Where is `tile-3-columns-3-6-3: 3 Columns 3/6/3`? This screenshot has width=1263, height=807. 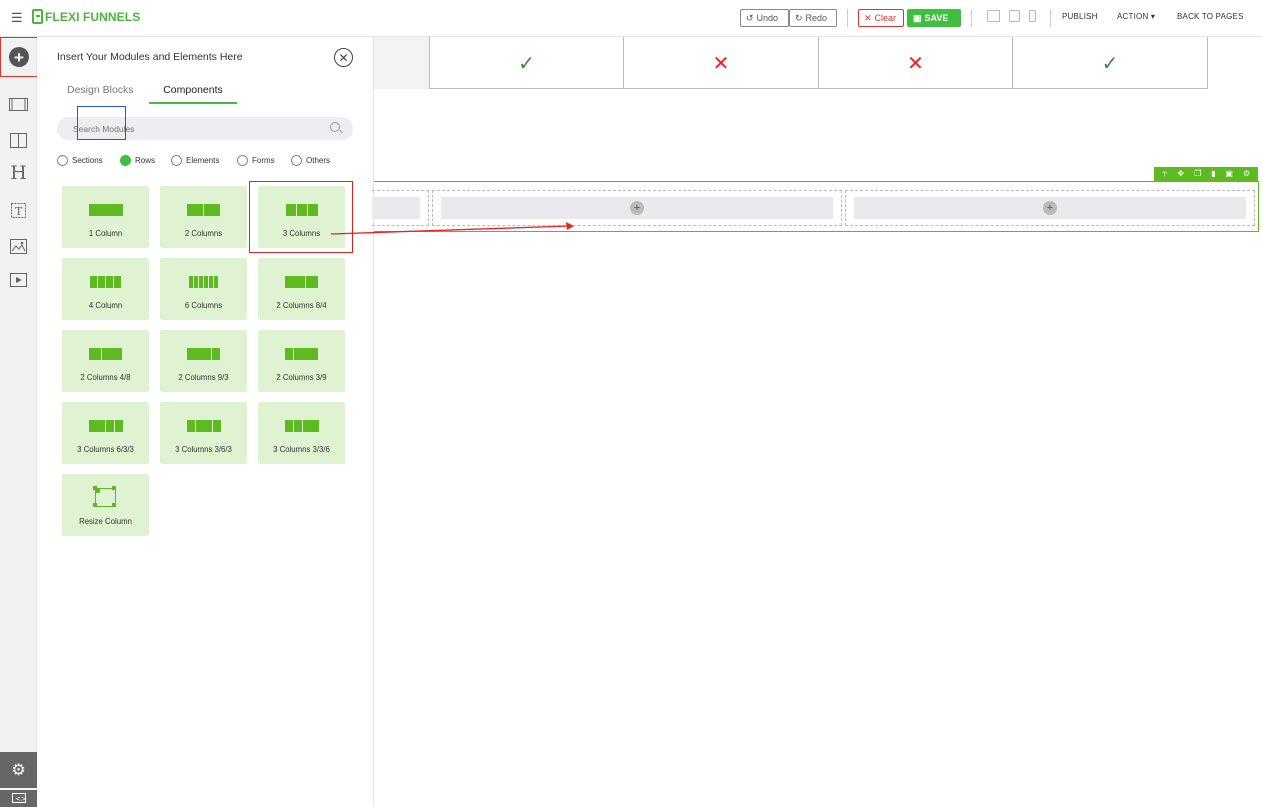 tile-3-columns-3-6-3: 3 Columns 3/6/3 is located at coordinates (203, 433).